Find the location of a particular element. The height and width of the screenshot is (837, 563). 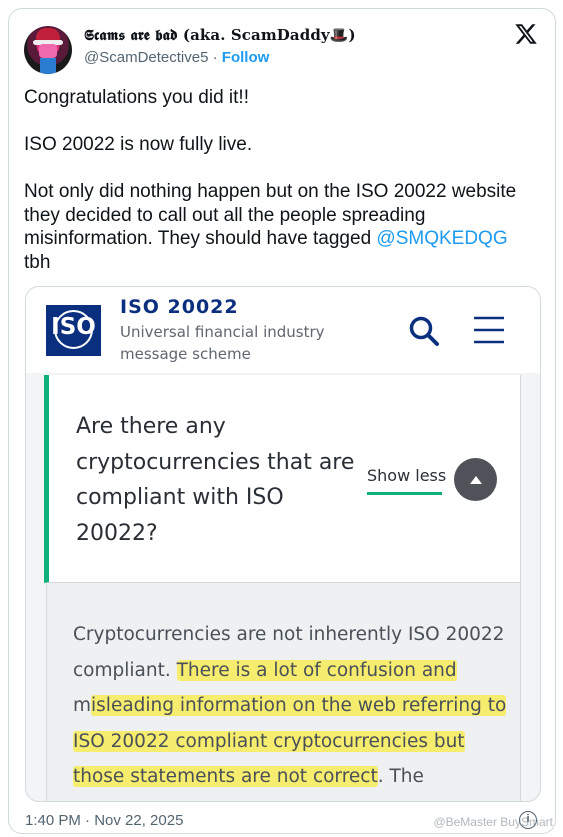

highlighted-text: There is a lot of confusion and is located at coordinates (316, 670).